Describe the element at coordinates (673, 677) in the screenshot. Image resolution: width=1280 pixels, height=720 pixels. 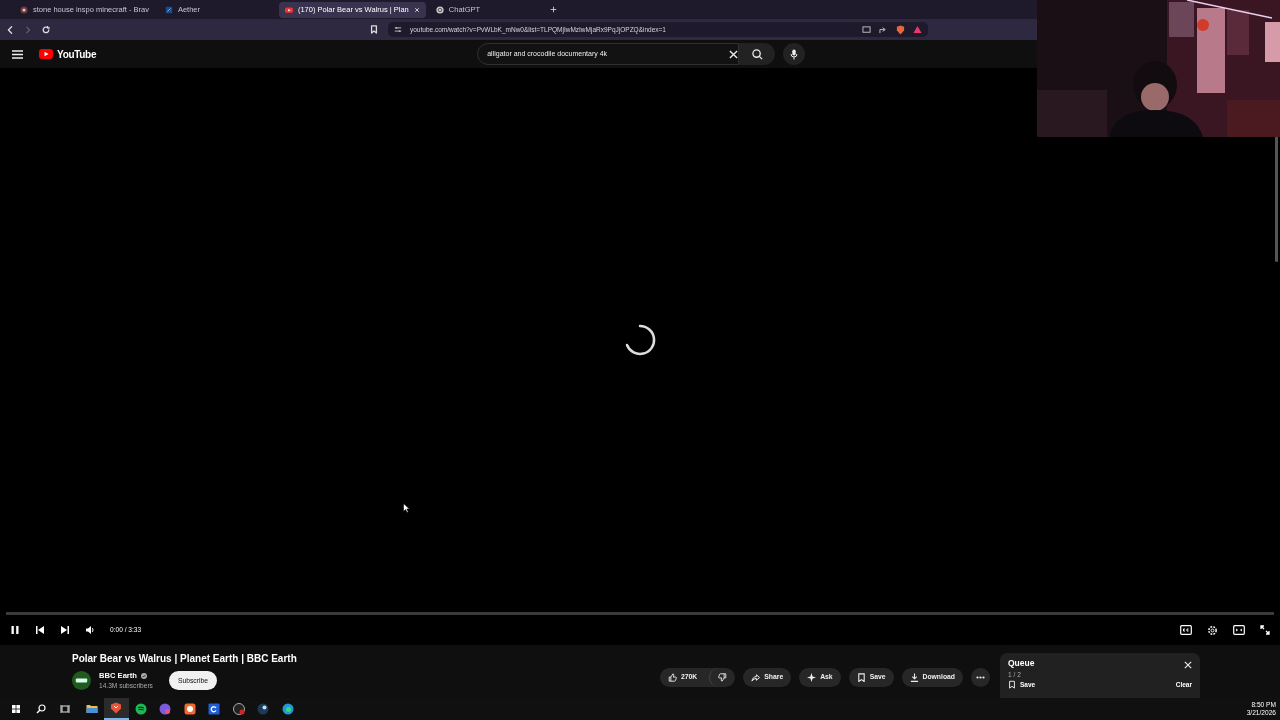
I see `thumbs-up-icon` at that location.